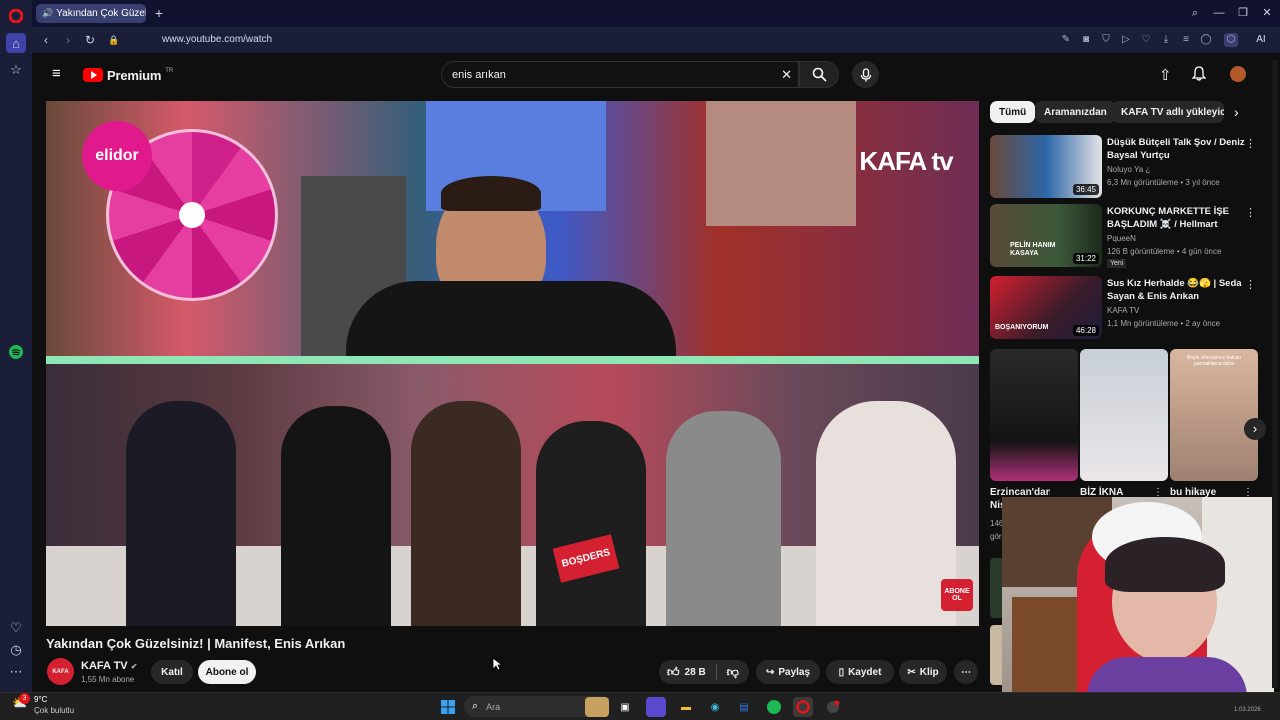 This screenshot has width=1280, height=720. I want to click on chevron-right-icon: ›, so click(1236, 112).